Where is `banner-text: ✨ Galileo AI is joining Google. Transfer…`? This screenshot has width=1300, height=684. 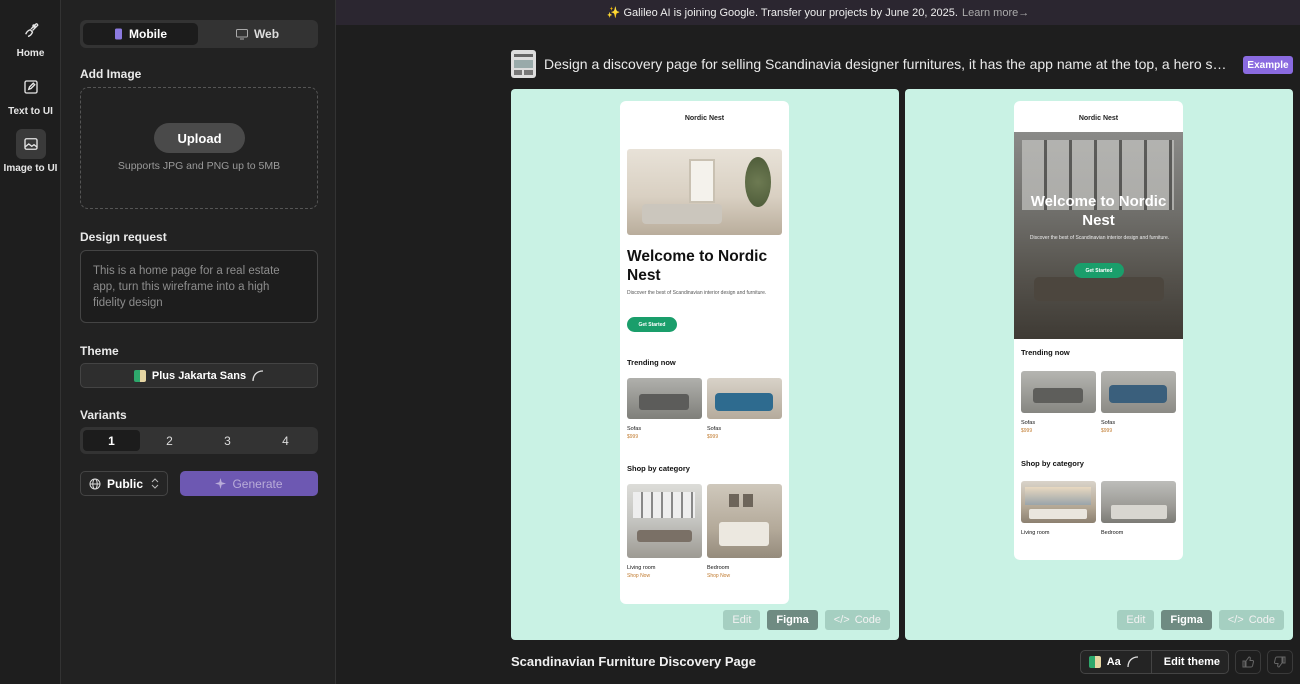 banner-text: ✨ Galileo AI is joining Google. Transfer… is located at coordinates (782, 13).